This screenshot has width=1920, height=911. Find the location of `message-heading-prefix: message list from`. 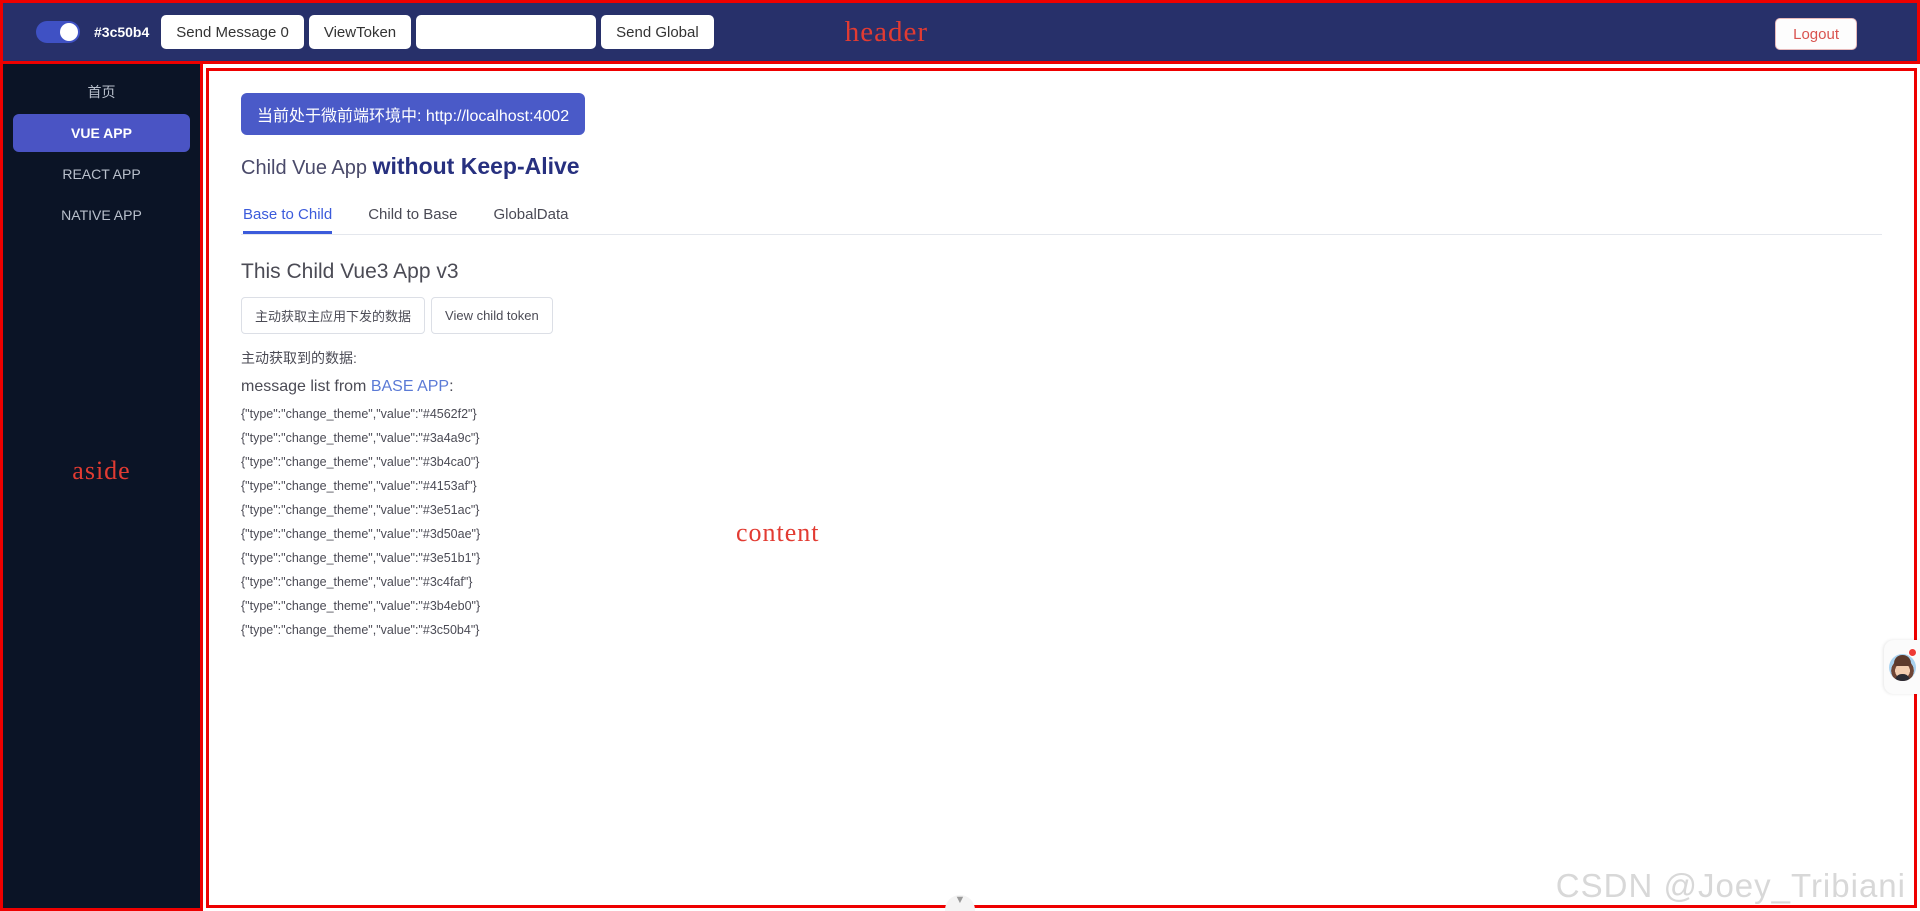

message-heading-prefix: message list from is located at coordinates (306, 386).